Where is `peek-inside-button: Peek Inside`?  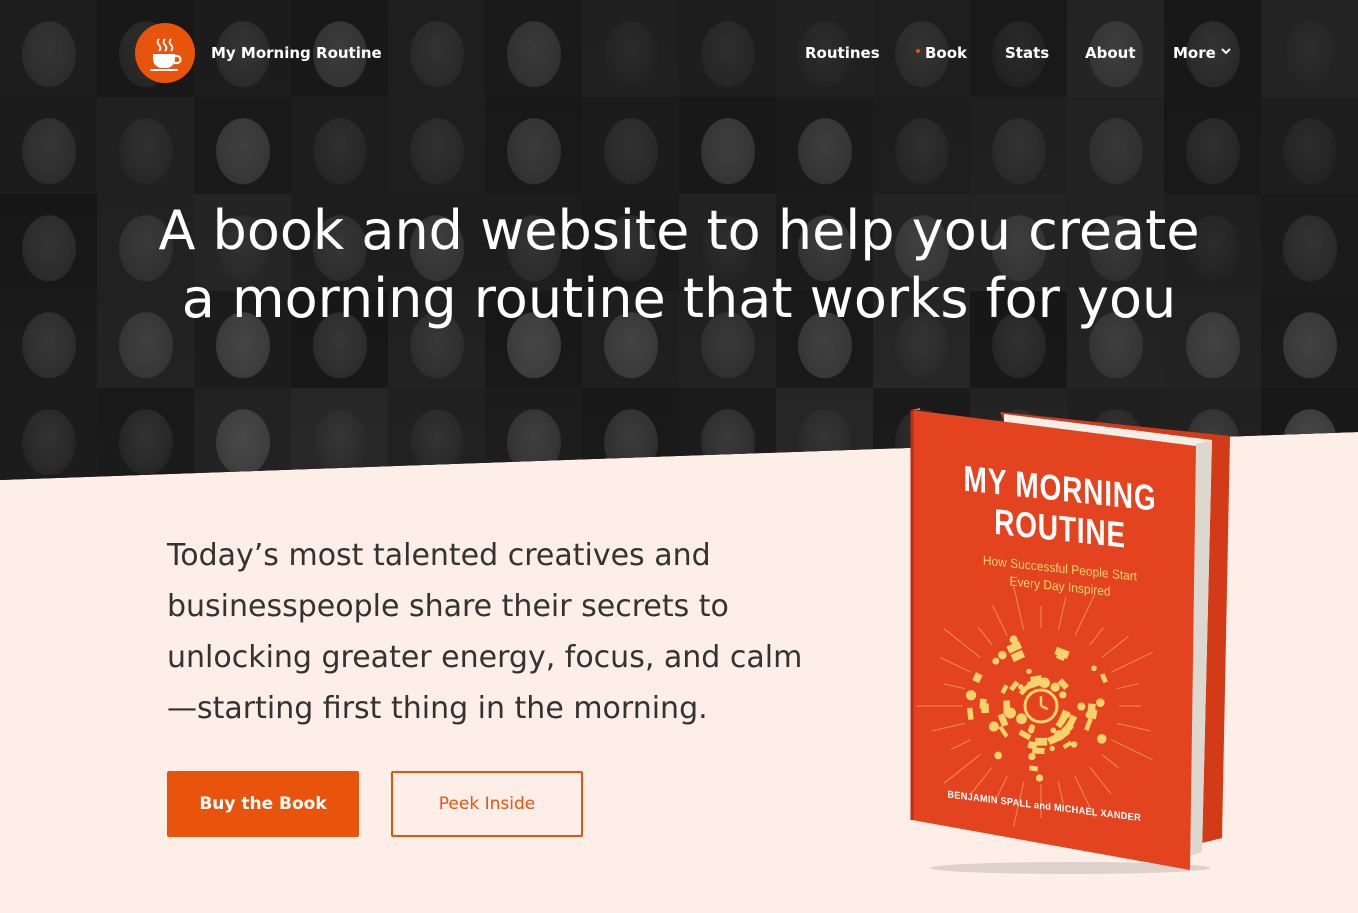 peek-inside-button: Peek Inside is located at coordinates (487, 804).